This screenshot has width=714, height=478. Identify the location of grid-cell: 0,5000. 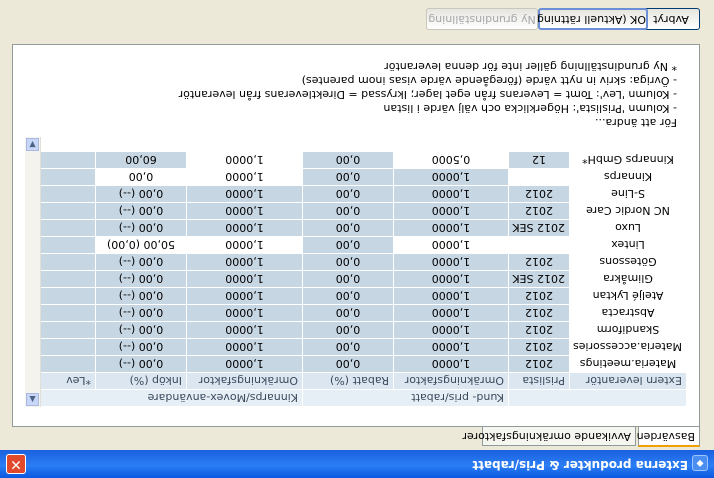
(451, 160).